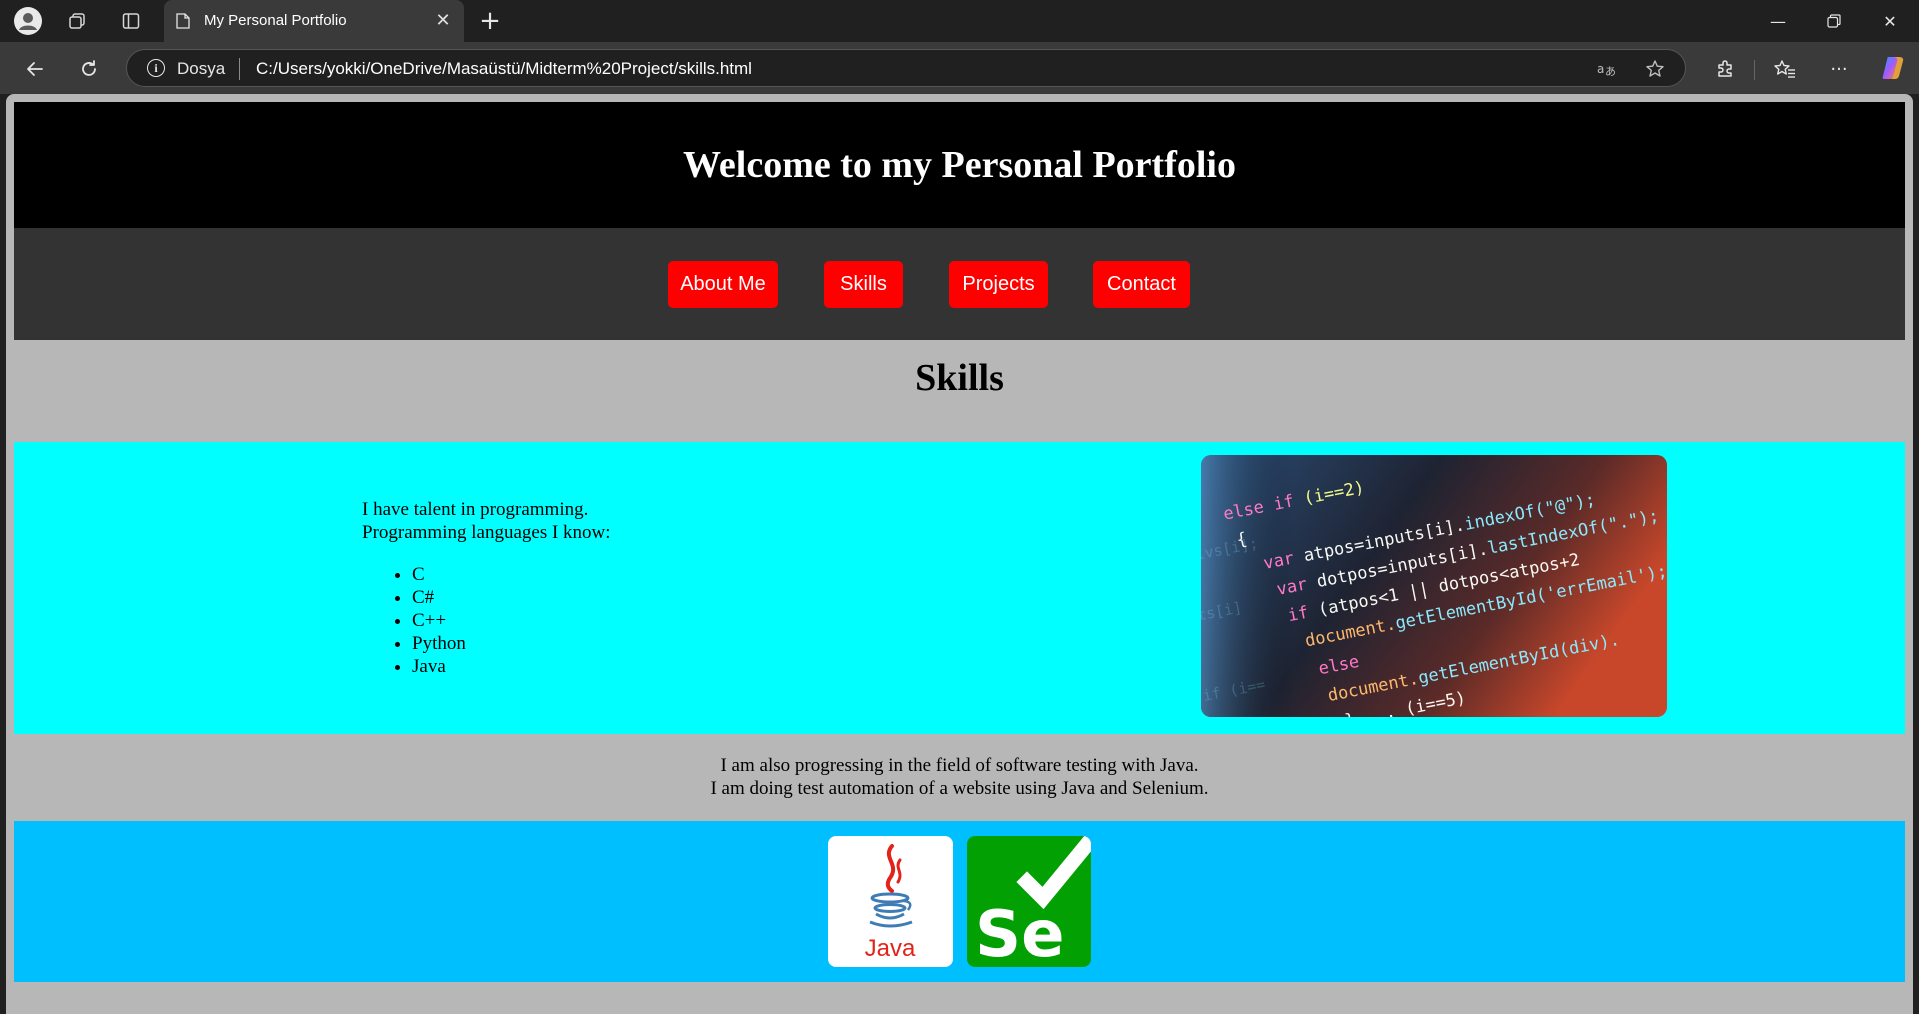 The height and width of the screenshot is (1014, 1919). I want to click on copilot-icon, so click(1893, 68).